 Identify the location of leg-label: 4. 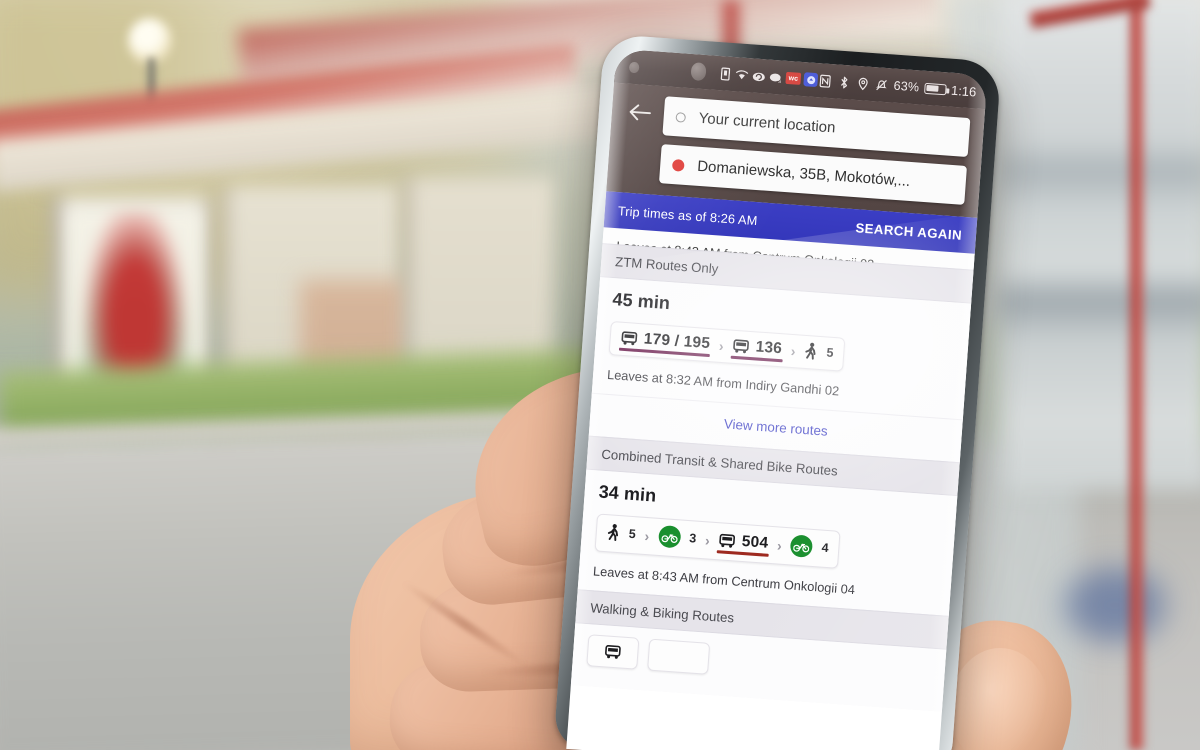
(825, 548).